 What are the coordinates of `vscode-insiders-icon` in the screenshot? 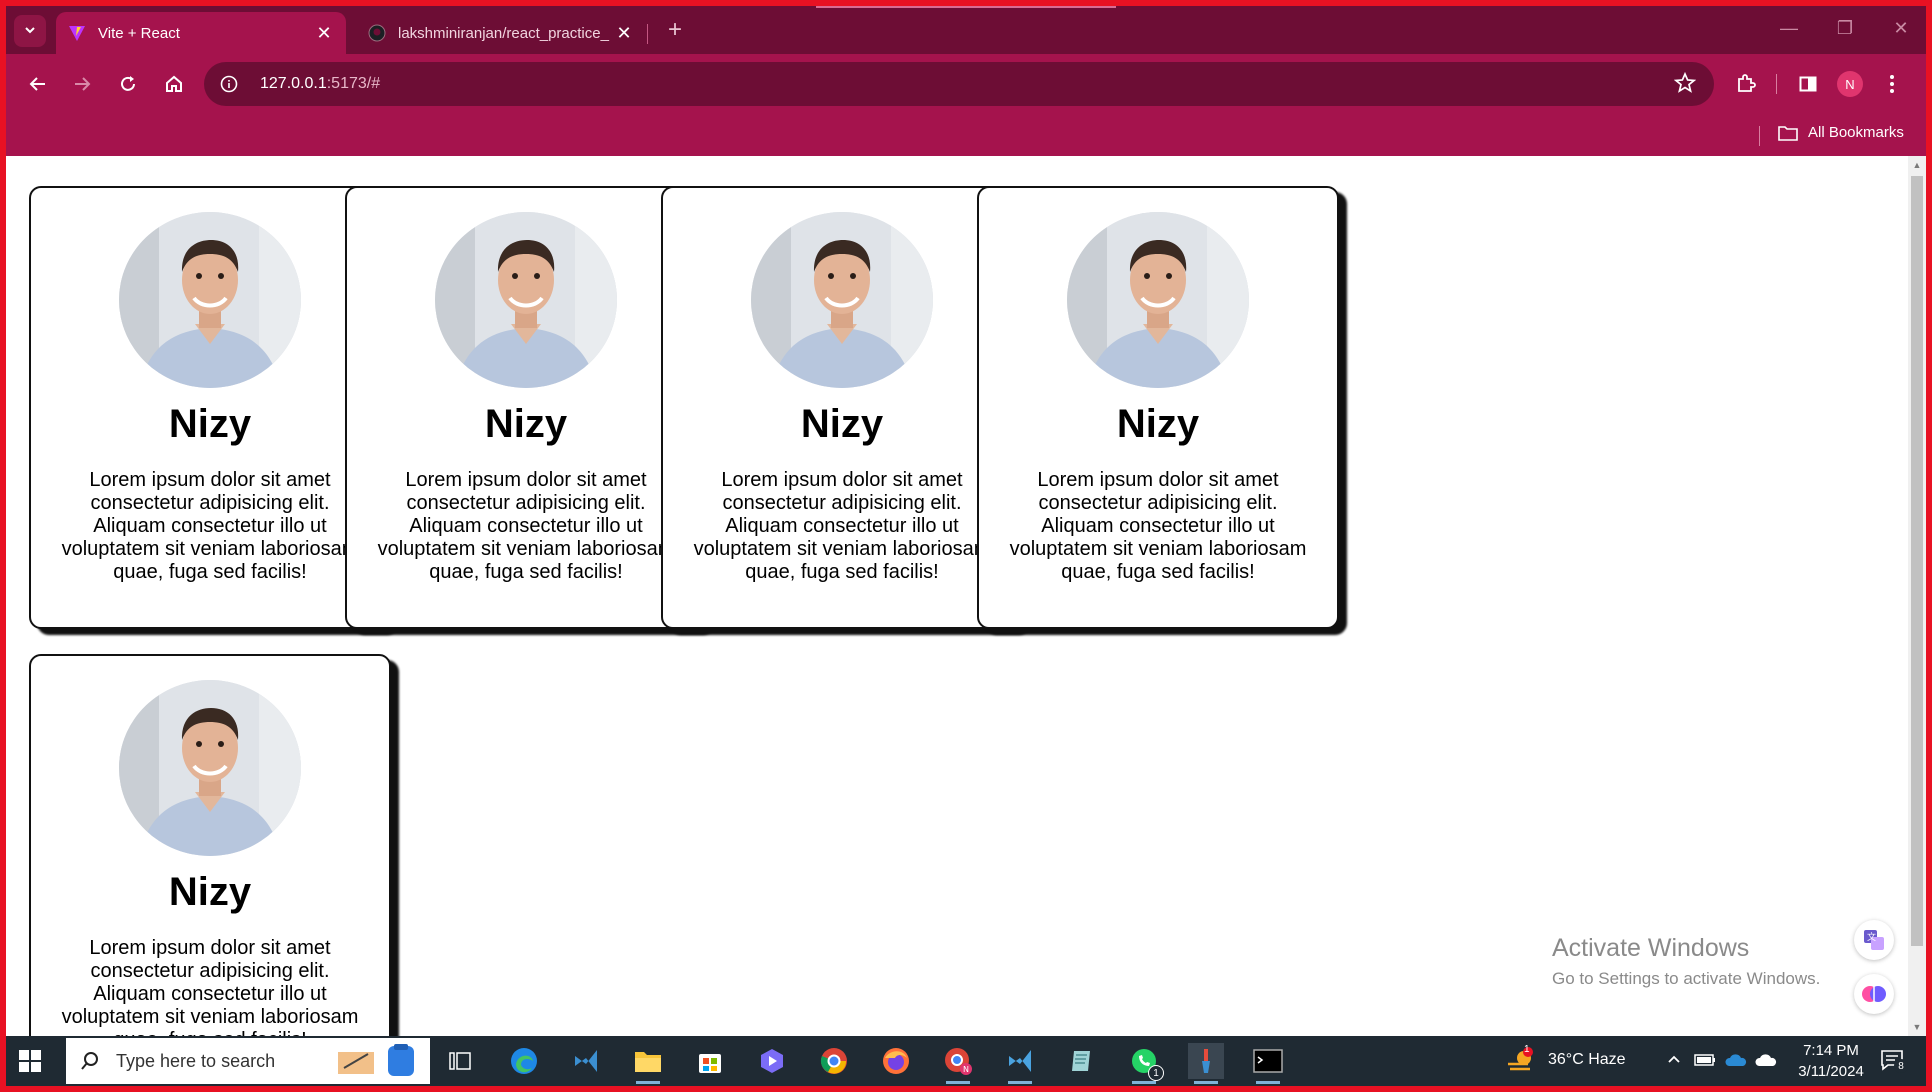 It's located at (586, 1061).